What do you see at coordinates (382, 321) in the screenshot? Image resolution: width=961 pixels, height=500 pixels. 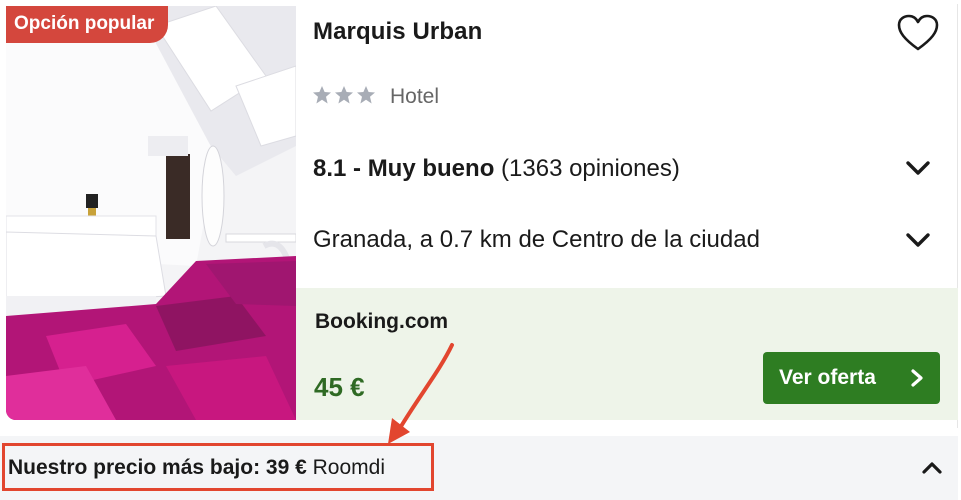 I see `offer-provider: Booking.com` at bounding box center [382, 321].